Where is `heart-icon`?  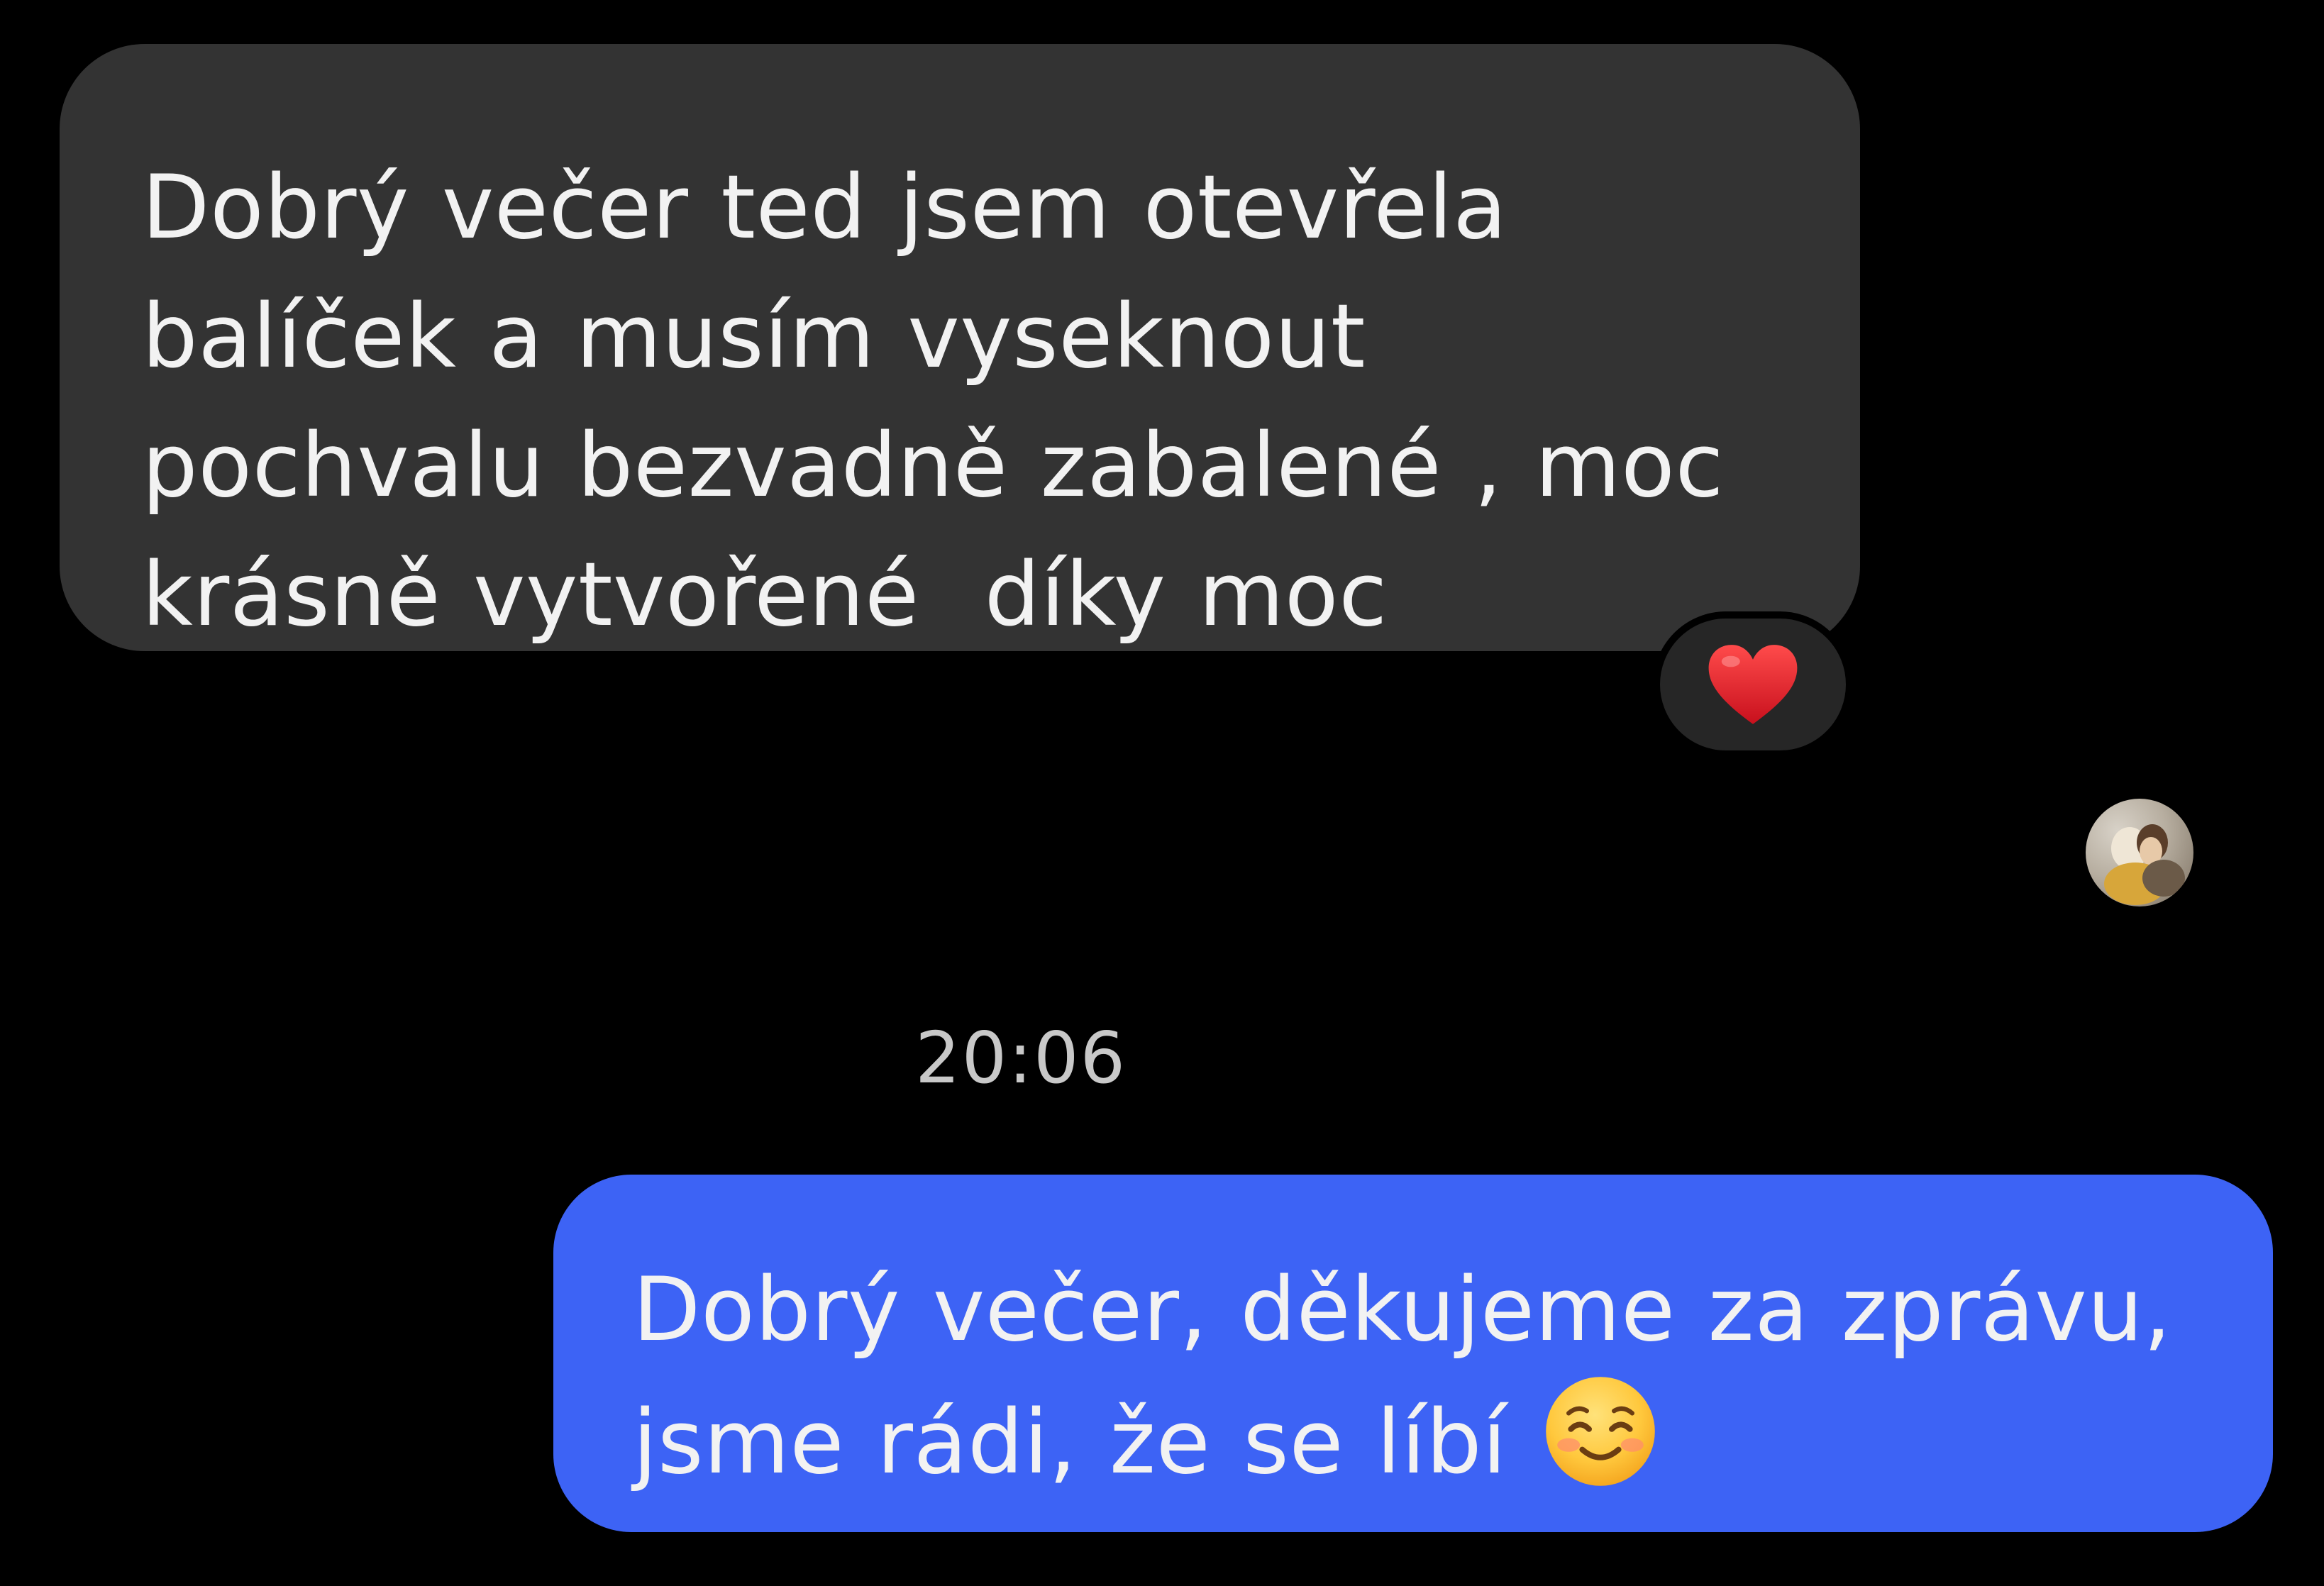 heart-icon is located at coordinates (1753, 684).